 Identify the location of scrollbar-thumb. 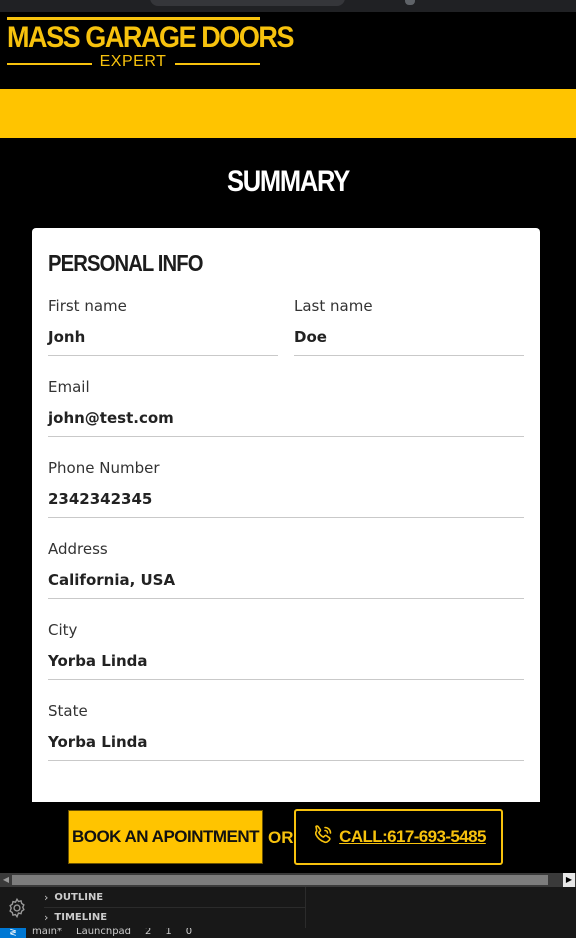
(280, 880).